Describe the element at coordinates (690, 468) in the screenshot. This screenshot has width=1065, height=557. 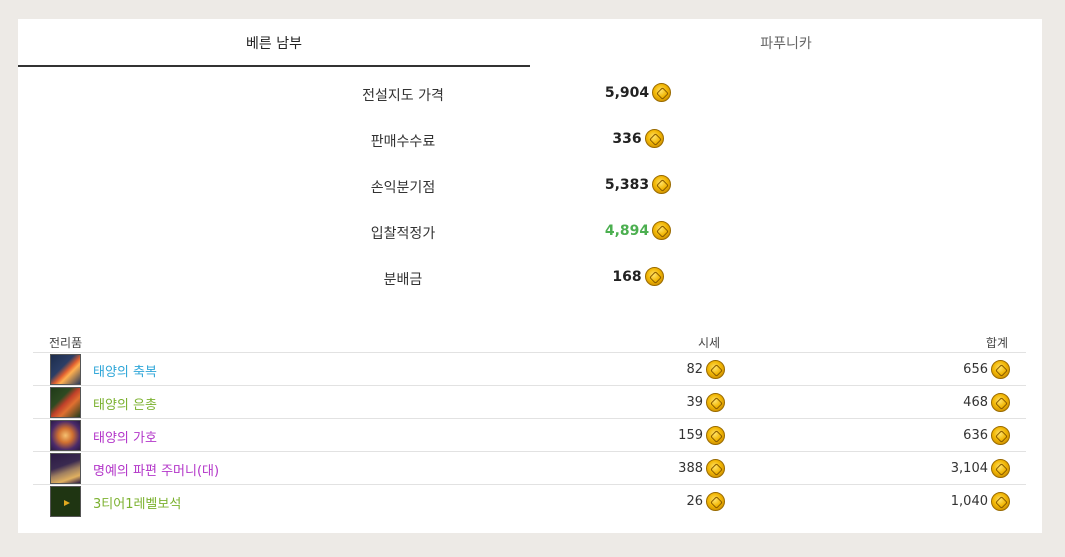
I see `item-price-text: 388` at that location.